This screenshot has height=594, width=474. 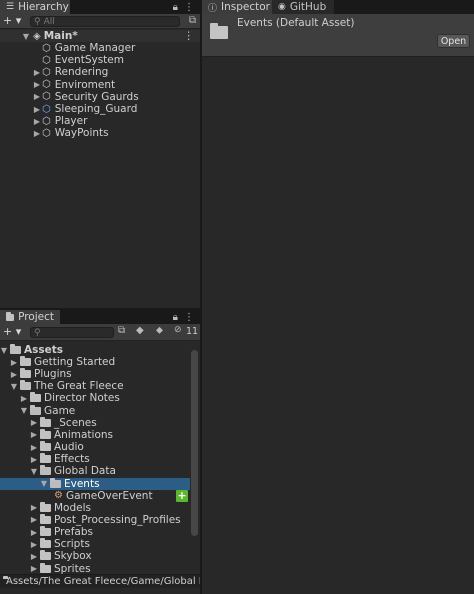 What do you see at coordinates (100, 459) in the screenshot?
I see `project-tree-item: ▶ Effects` at bounding box center [100, 459].